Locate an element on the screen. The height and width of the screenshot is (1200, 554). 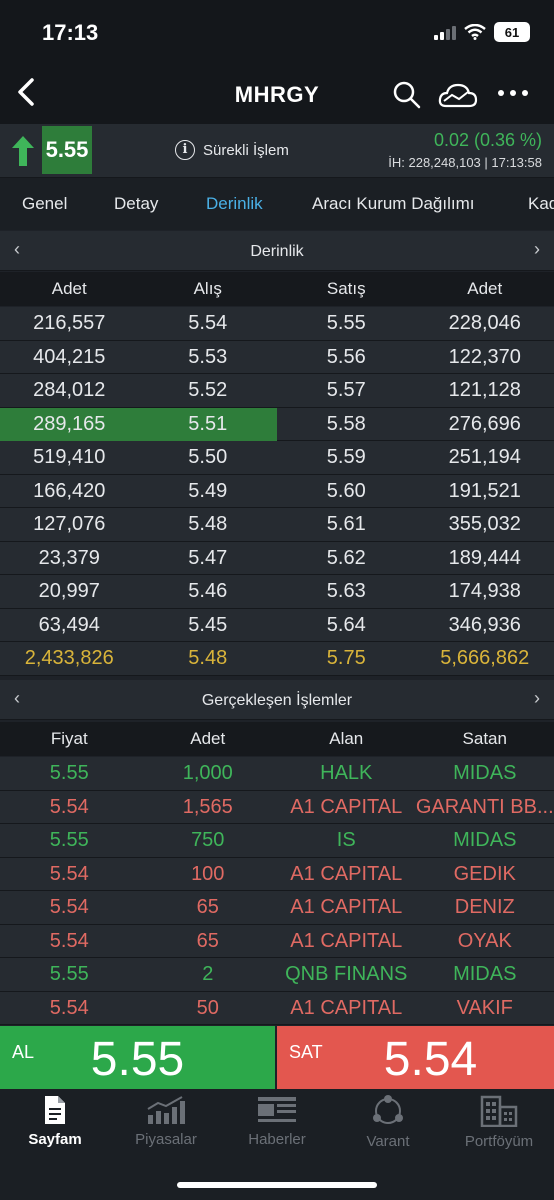
trade-qty: 50 is located at coordinates (207, 1007).